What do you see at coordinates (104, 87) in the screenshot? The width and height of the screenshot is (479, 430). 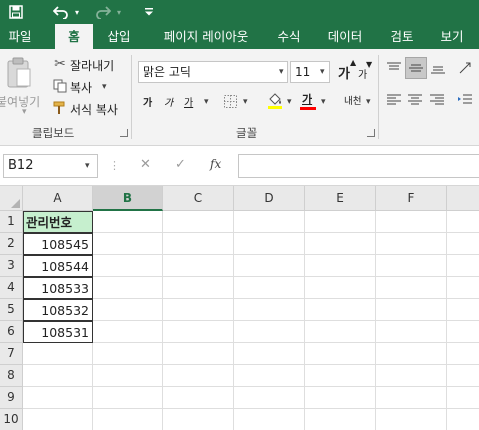 I see `copy-dropdown: ▾` at bounding box center [104, 87].